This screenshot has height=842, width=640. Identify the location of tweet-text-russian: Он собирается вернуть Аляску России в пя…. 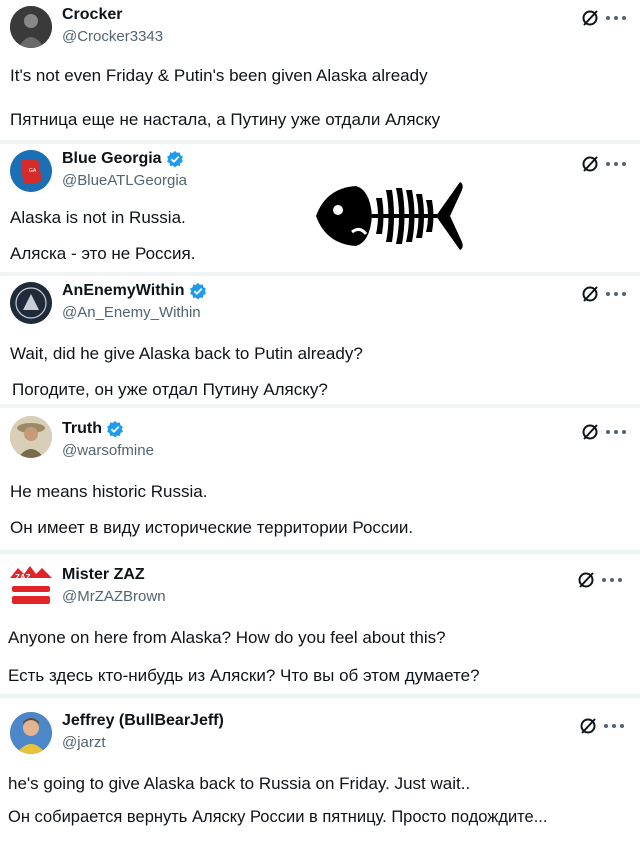
(278, 817).